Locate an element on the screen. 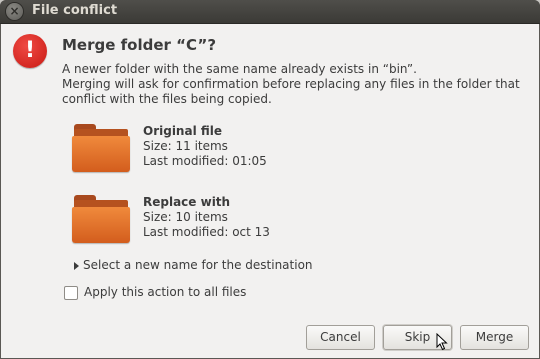 This screenshot has height=359, width=540. mouse-pointer-icon is located at coordinates (442, 342).